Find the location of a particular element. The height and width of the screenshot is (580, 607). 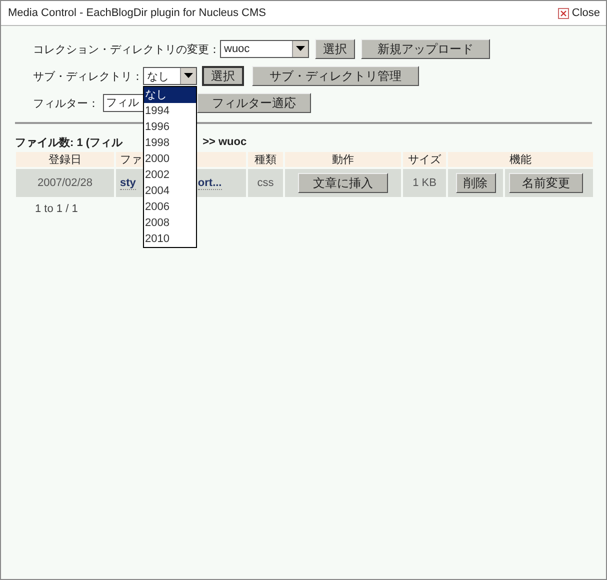

subdir-label: サブ・ディレクトリ： is located at coordinates (88, 77).